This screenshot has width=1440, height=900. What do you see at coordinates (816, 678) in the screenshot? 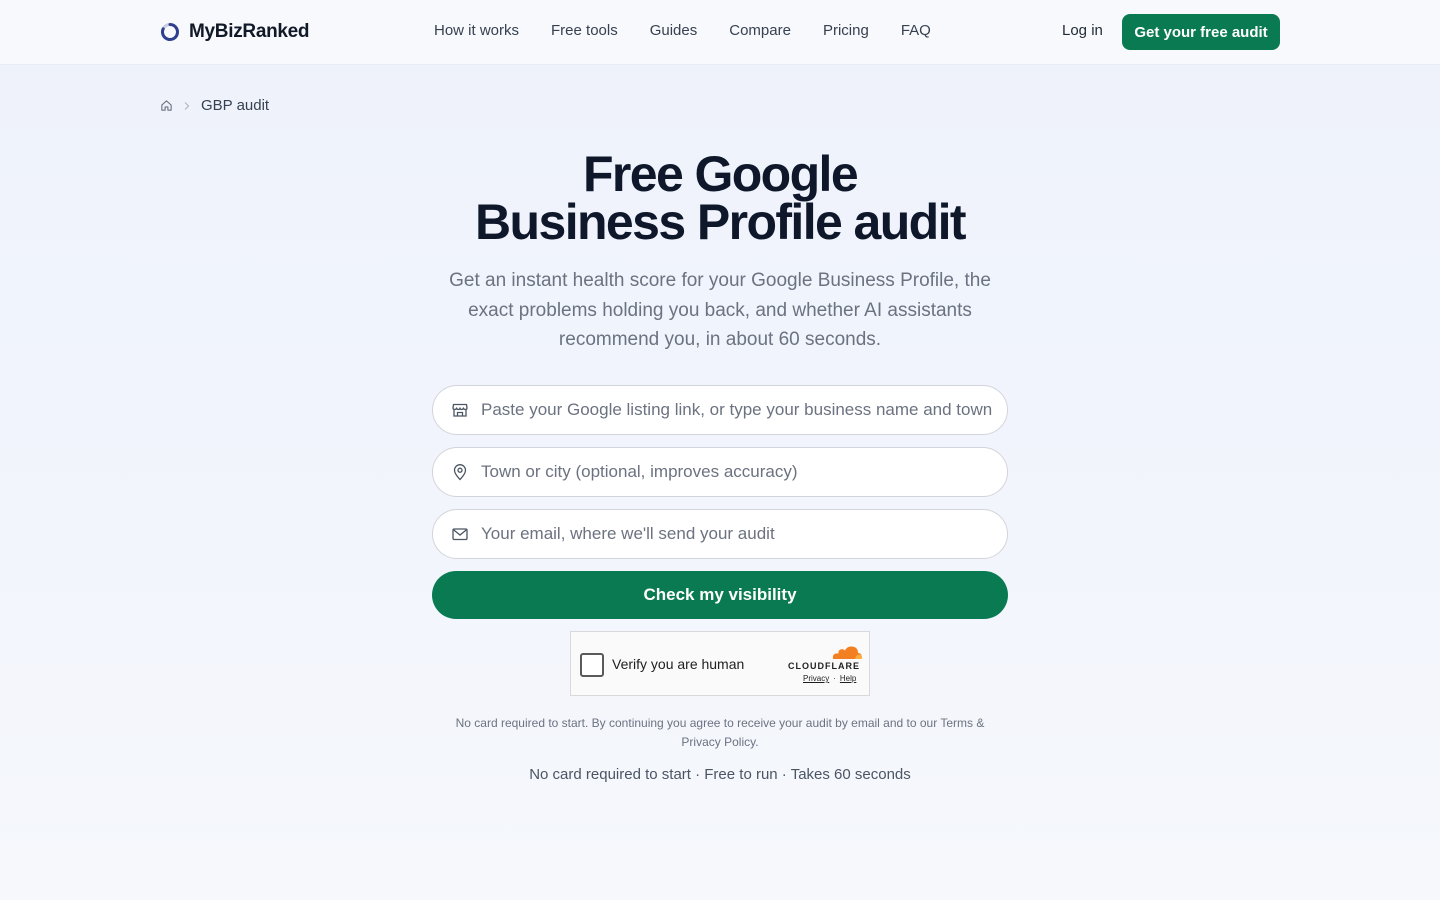
I see `captcha-privacy-link: Privacy` at bounding box center [816, 678].